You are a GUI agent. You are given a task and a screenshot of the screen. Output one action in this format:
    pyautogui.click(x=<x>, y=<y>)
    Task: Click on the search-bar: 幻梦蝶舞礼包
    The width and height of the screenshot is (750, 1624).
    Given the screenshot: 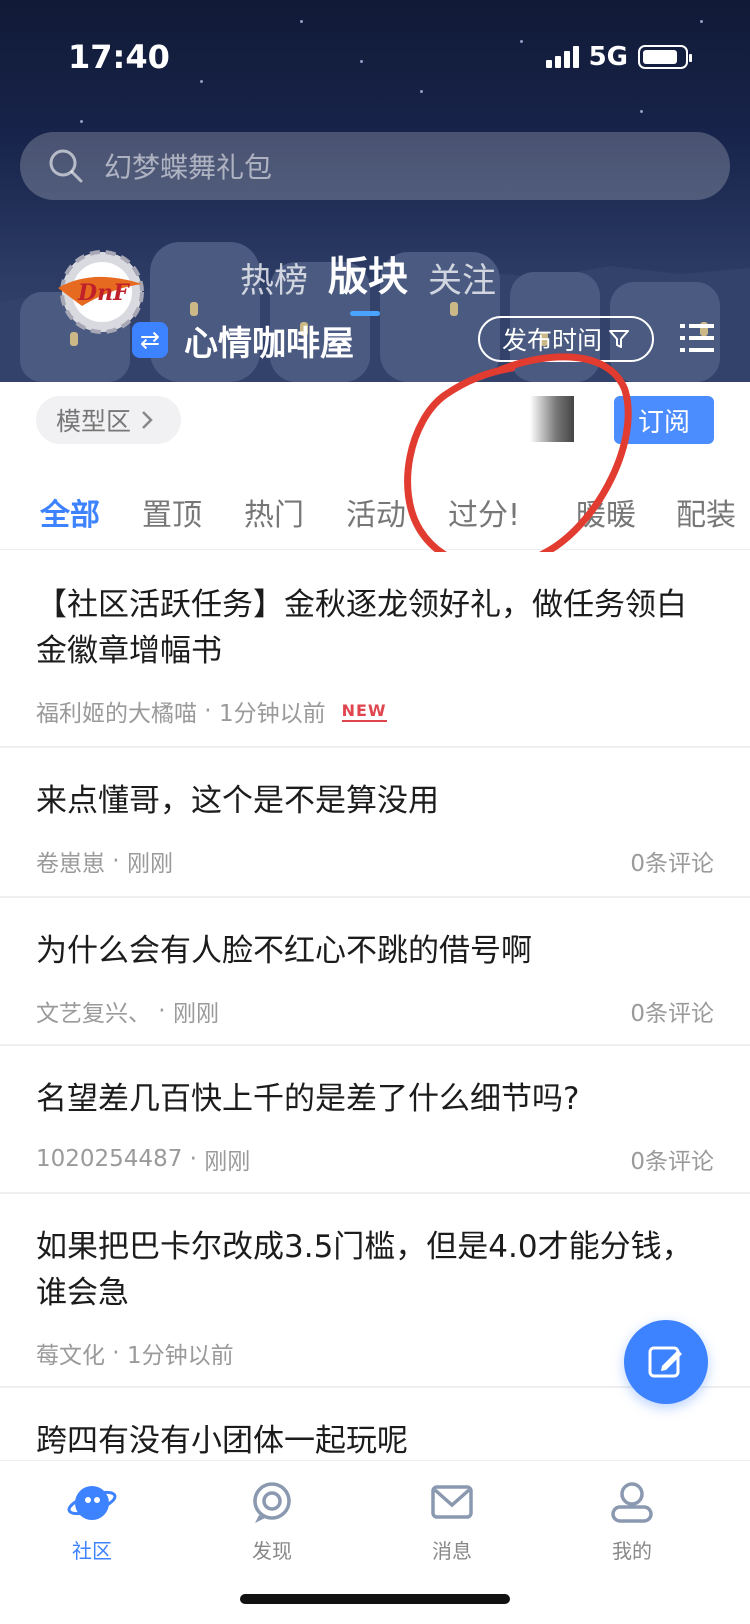 What is the action you would take?
    pyautogui.click(x=375, y=166)
    